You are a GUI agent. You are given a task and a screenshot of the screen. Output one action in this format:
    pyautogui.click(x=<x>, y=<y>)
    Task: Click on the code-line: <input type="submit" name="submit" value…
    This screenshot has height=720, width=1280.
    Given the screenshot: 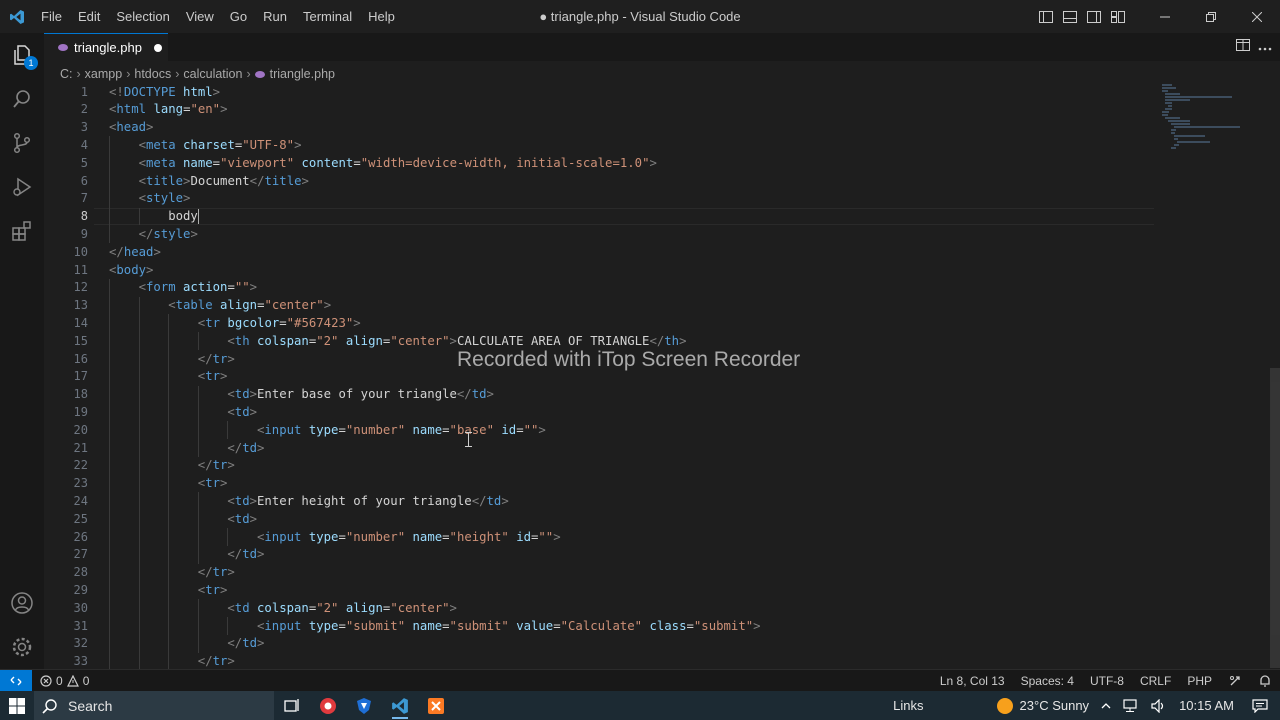 What is the action you would take?
    pyautogui.click(x=509, y=627)
    